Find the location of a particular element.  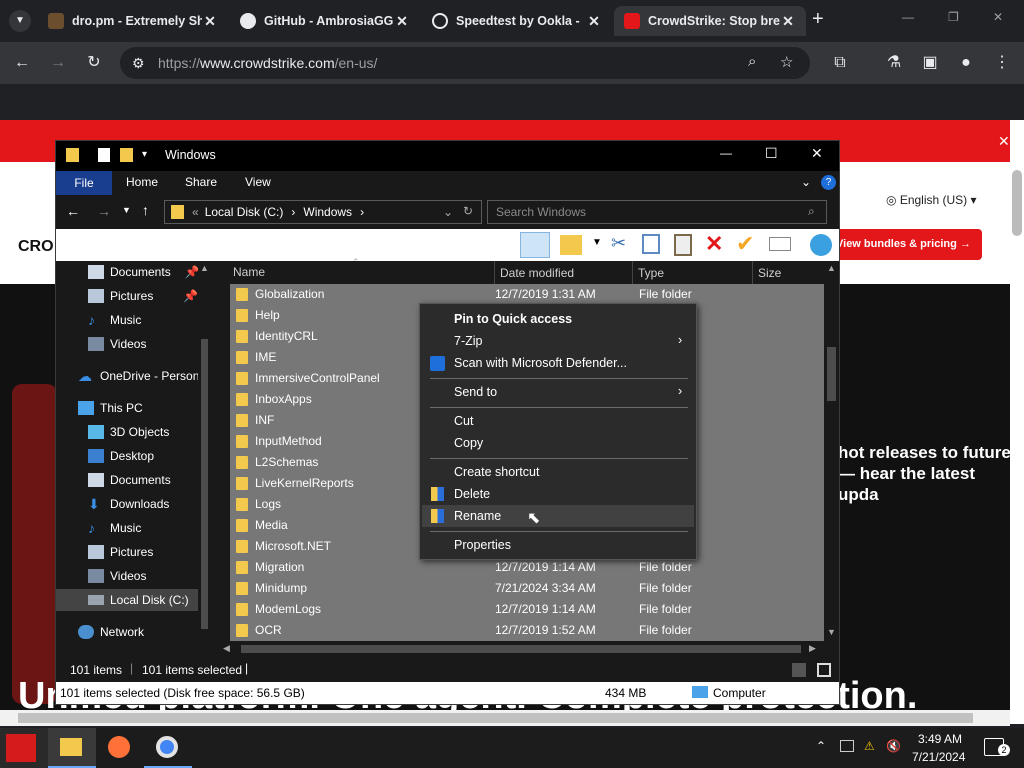

network-globe-icon is located at coordinates (821, 245).